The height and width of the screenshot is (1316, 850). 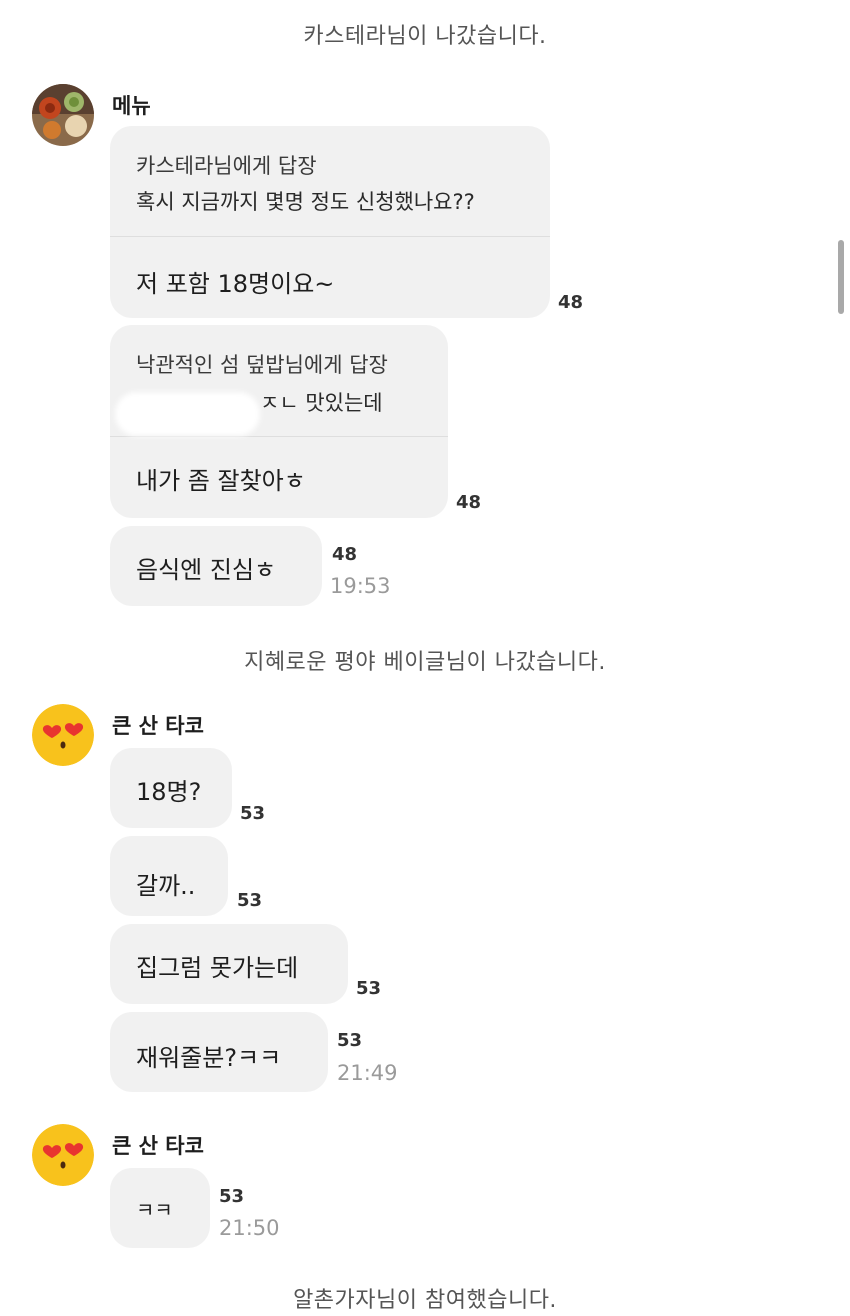 I want to click on food-photo-avatar, so click(x=63, y=115).